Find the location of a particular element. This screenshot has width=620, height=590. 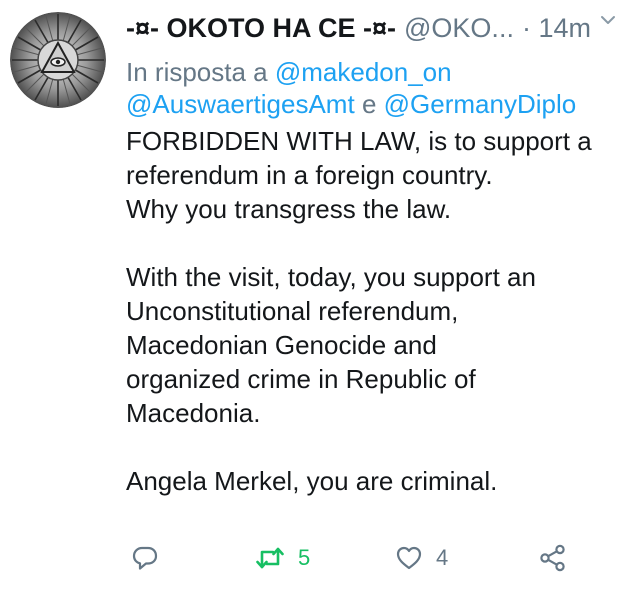

tweet-line: referendum in a foreign country. is located at coordinates (309, 175).